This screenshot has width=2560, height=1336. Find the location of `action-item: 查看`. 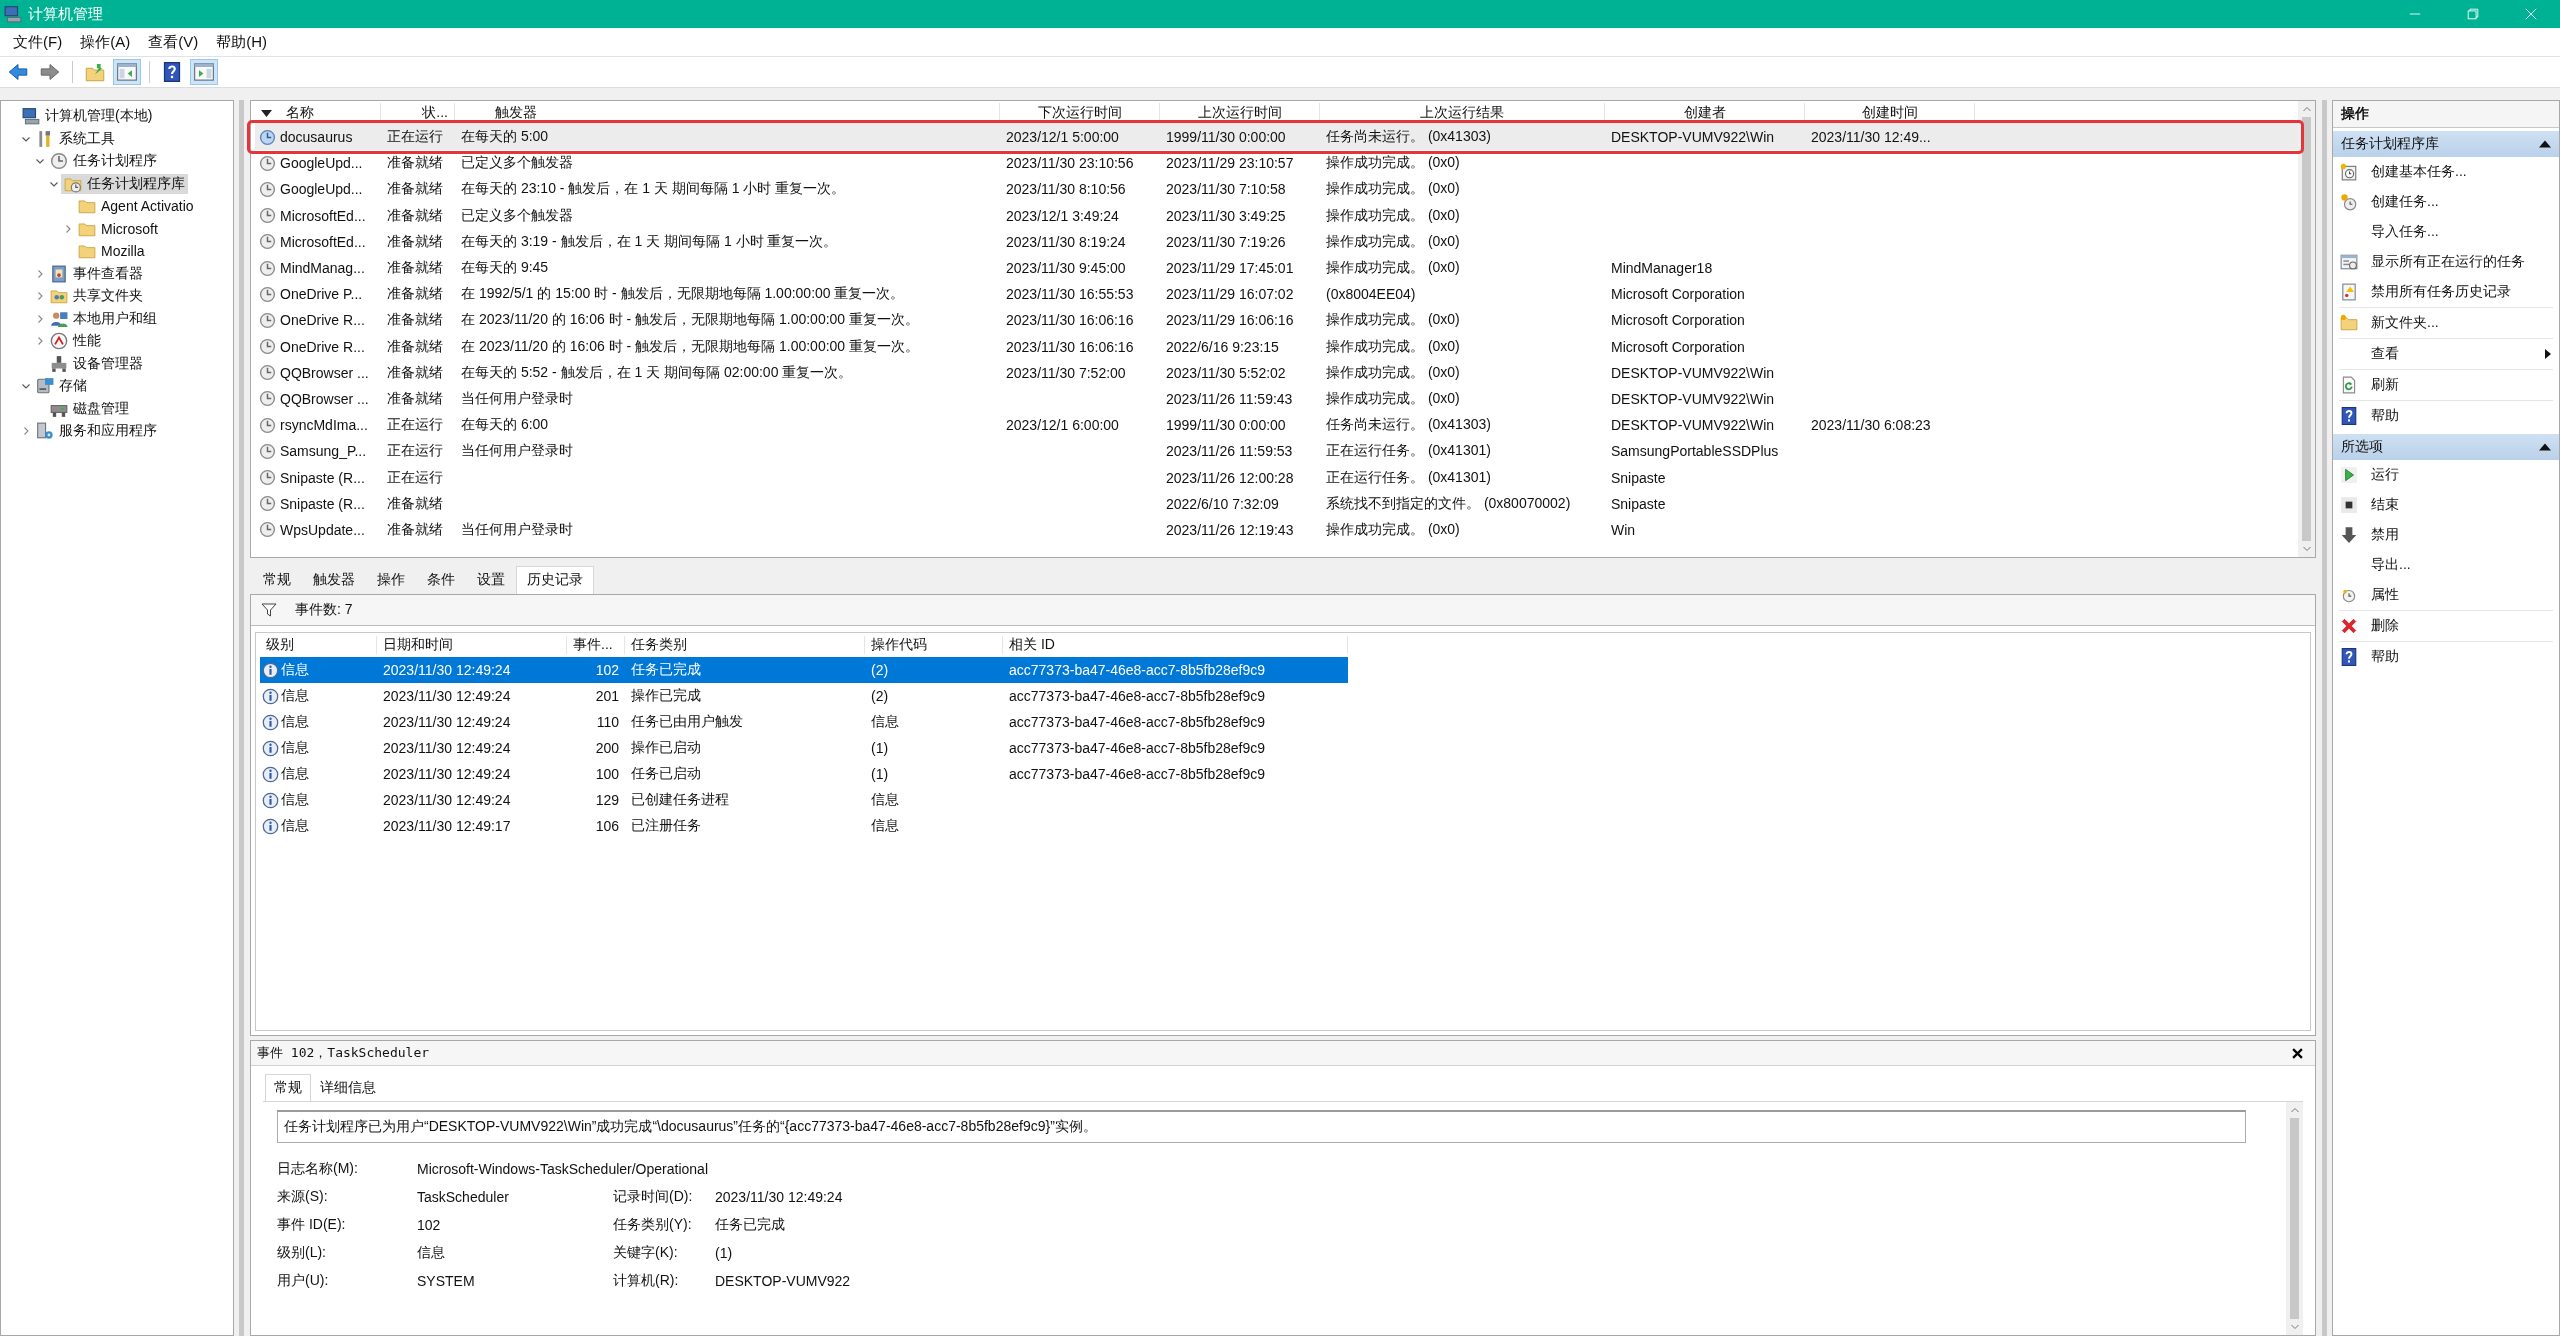

action-item: 查看 is located at coordinates (2446, 354).